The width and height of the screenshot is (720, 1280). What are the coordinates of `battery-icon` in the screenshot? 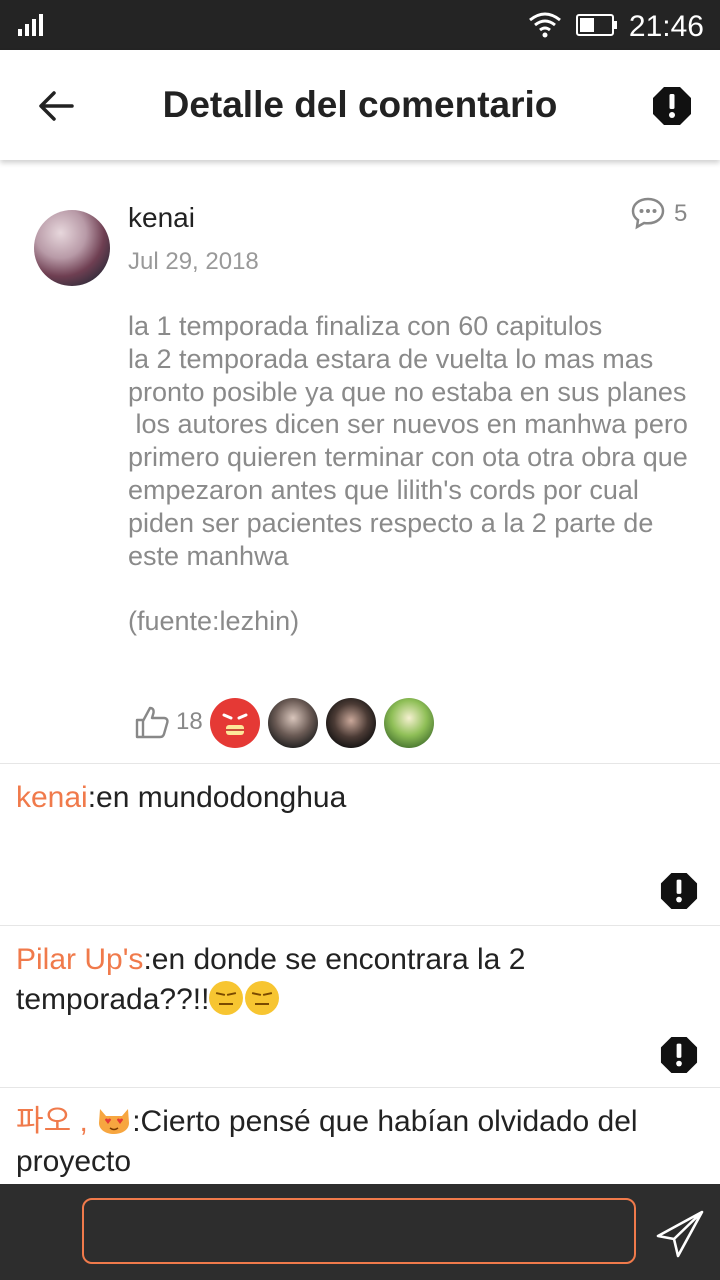 It's located at (596, 25).